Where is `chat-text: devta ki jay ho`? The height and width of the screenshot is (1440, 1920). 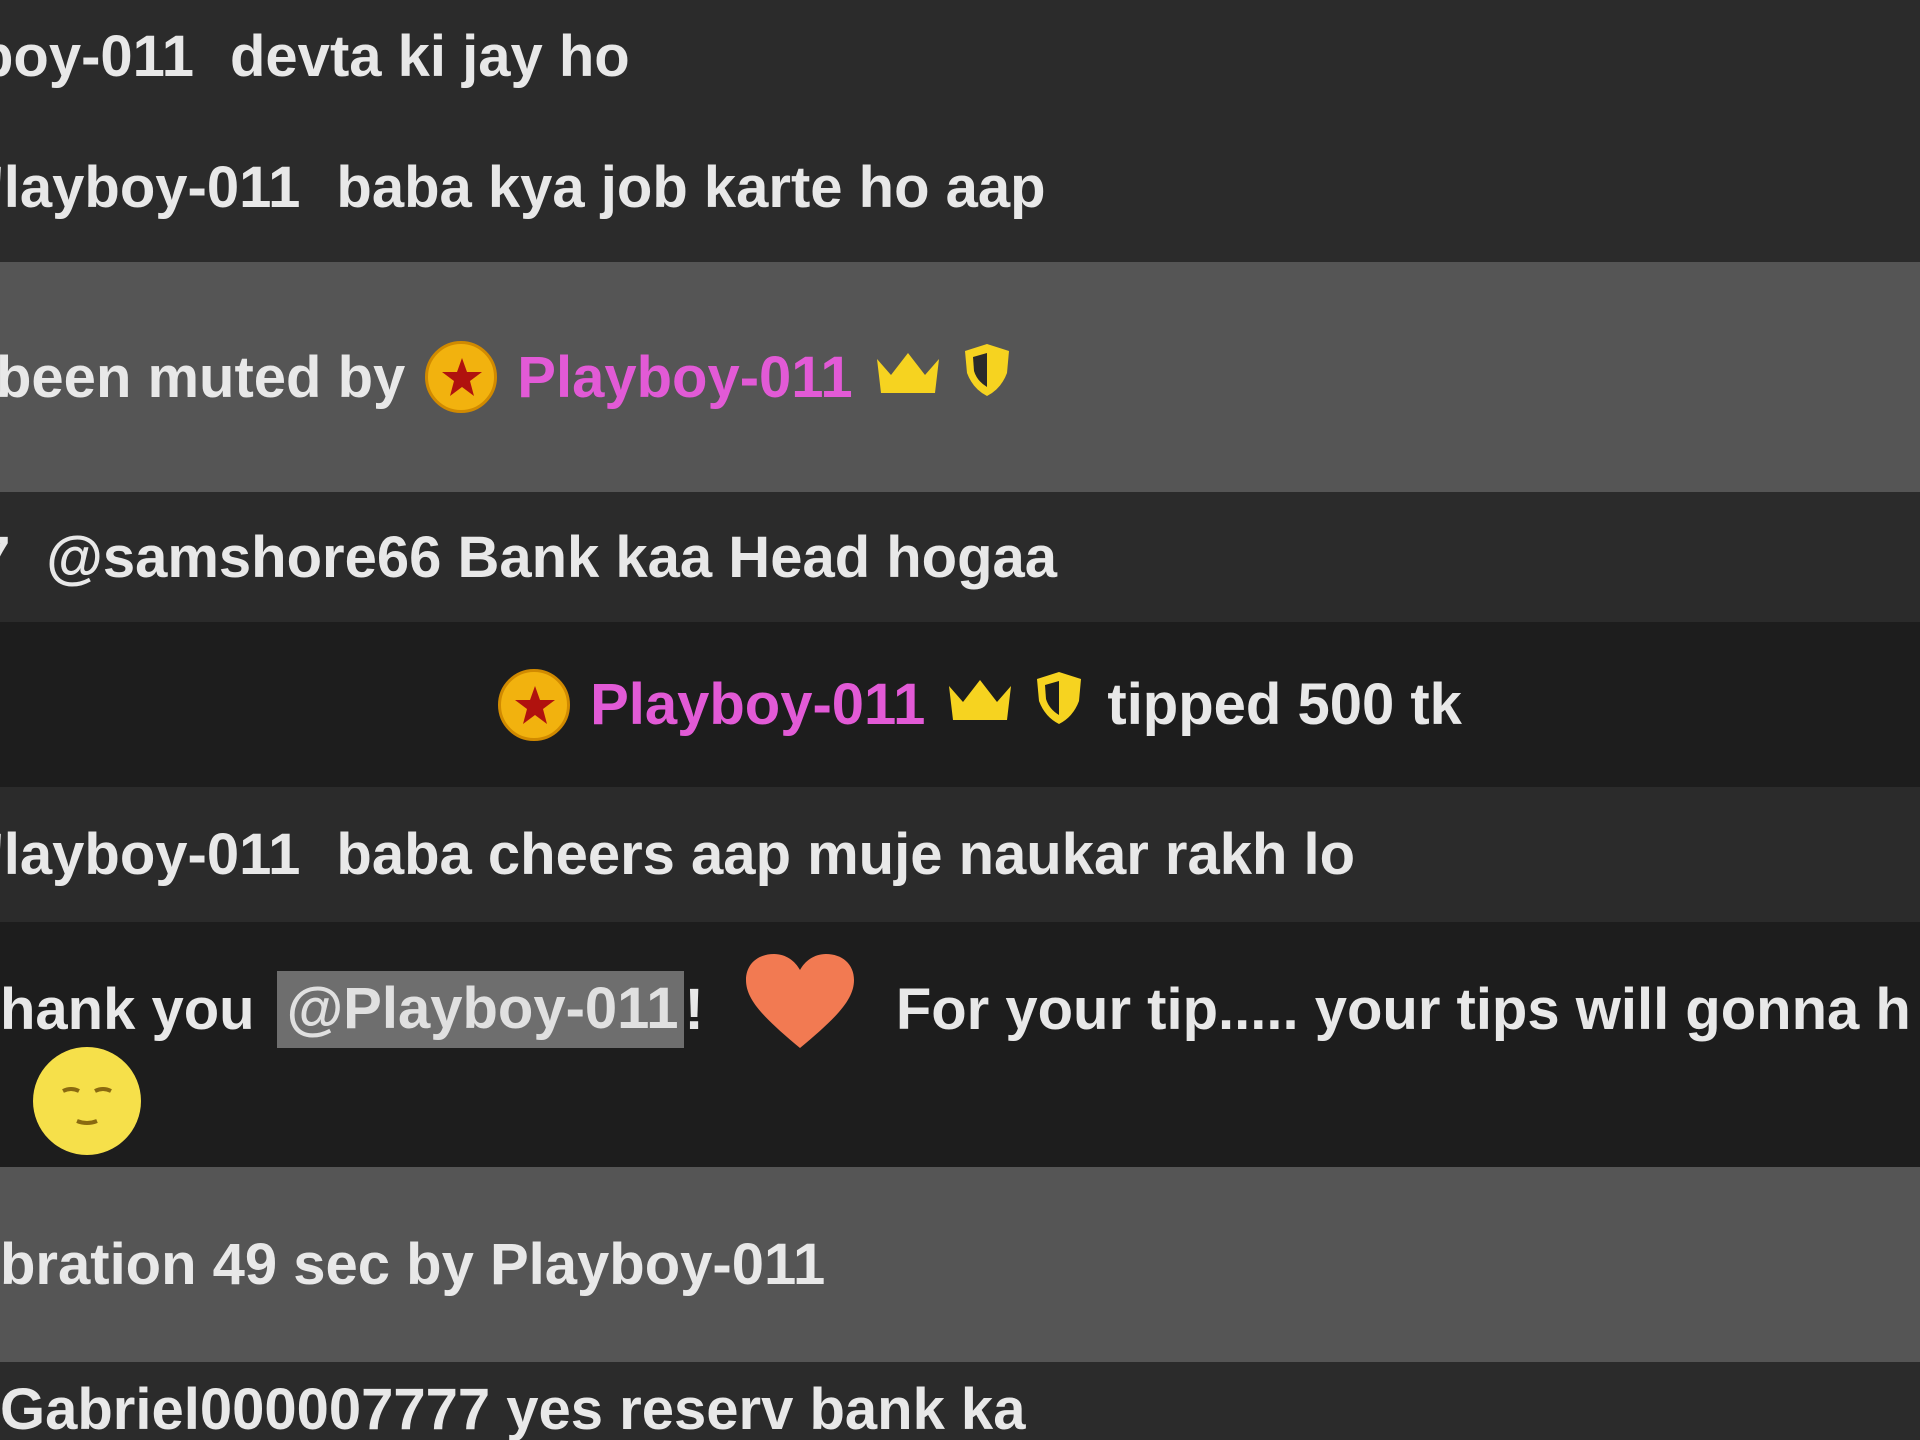 chat-text: devta ki jay ho is located at coordinates (430, 56).